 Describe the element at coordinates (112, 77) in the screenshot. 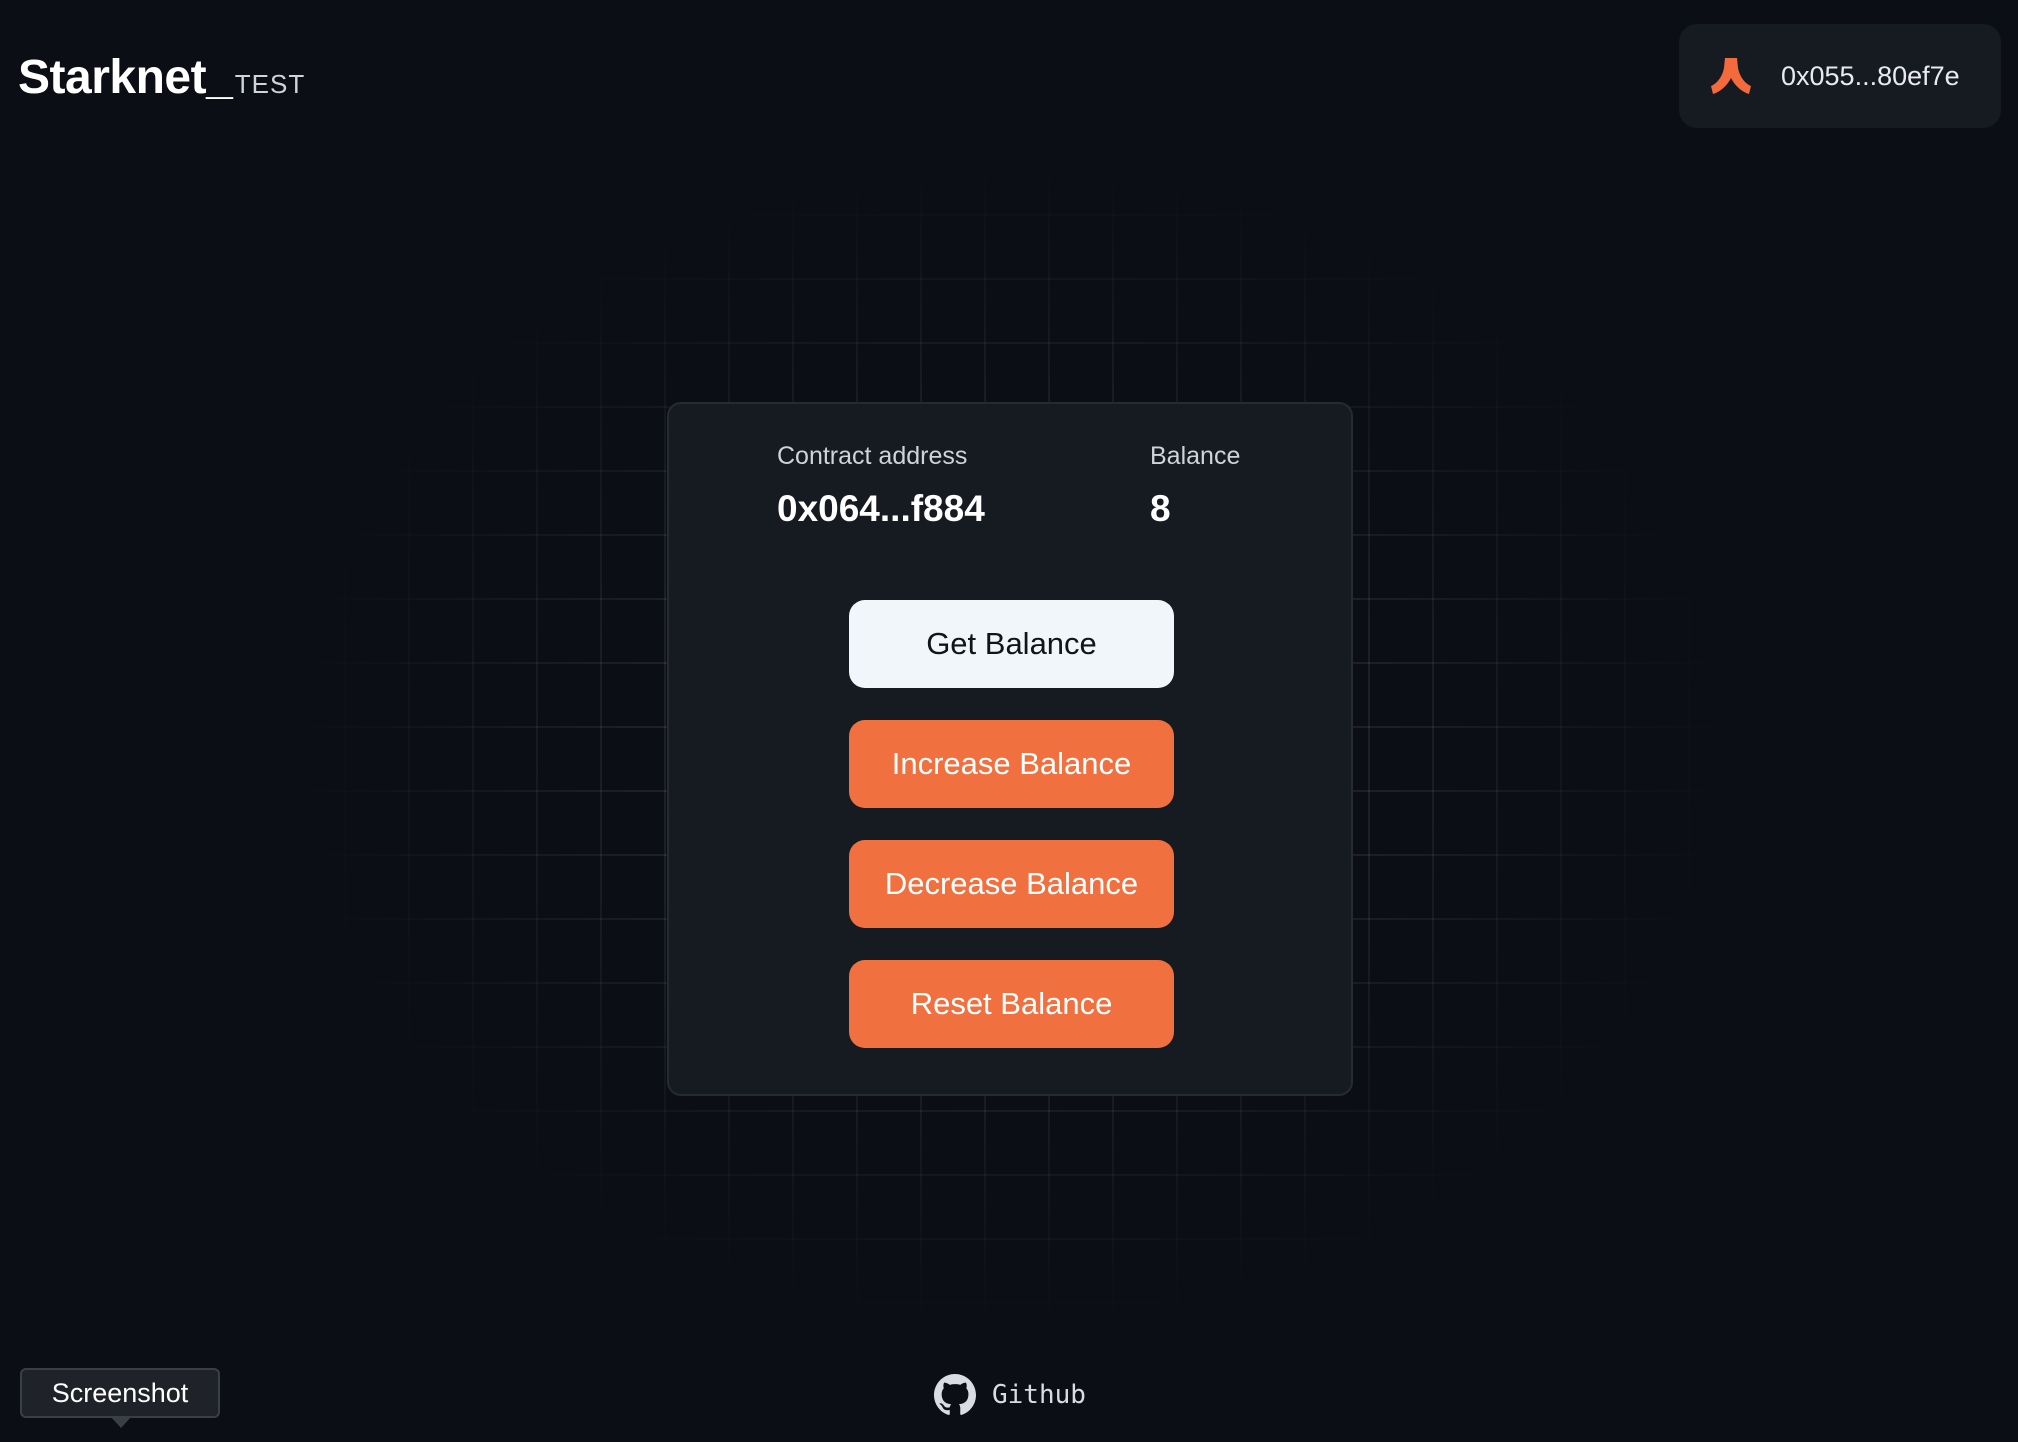

I see `brand-name: Starknet` at that location.